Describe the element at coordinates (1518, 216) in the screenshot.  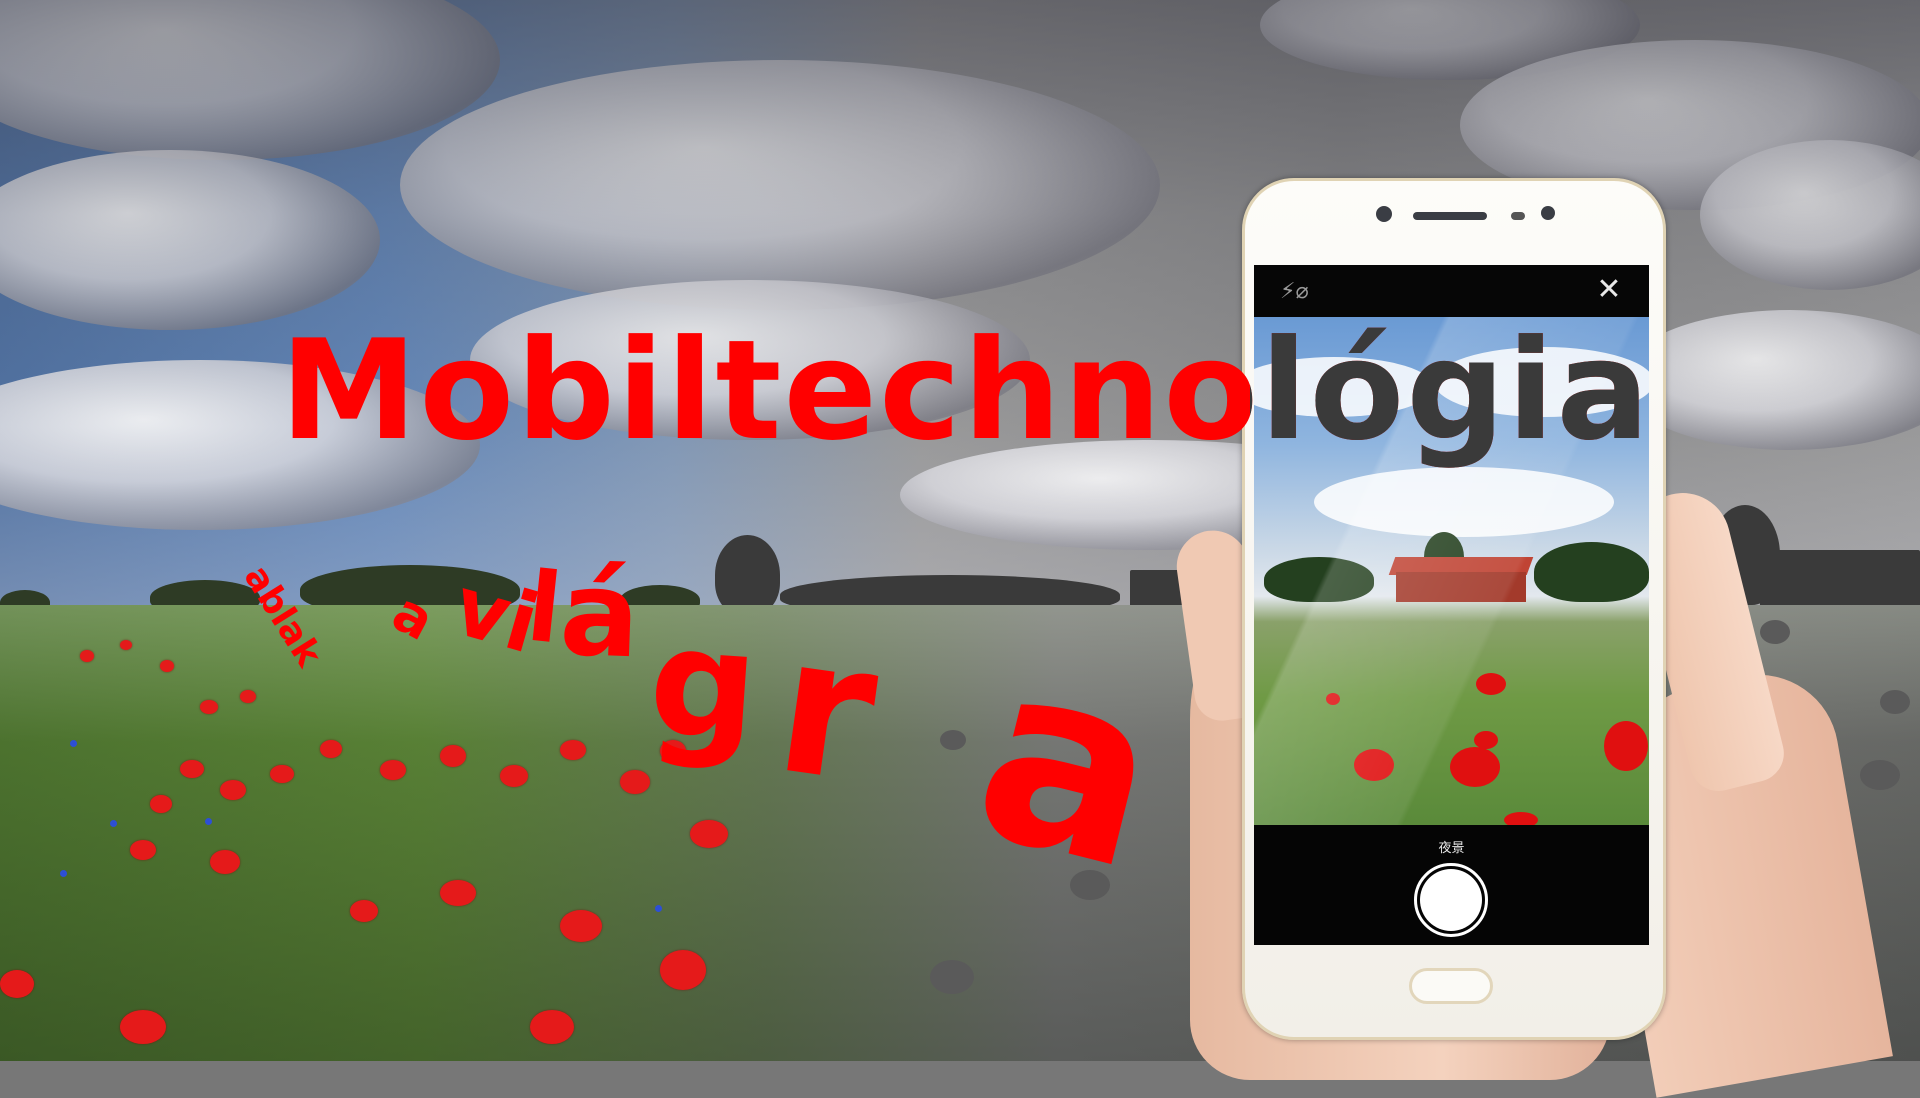
I see `proximity-sensor` at that location.